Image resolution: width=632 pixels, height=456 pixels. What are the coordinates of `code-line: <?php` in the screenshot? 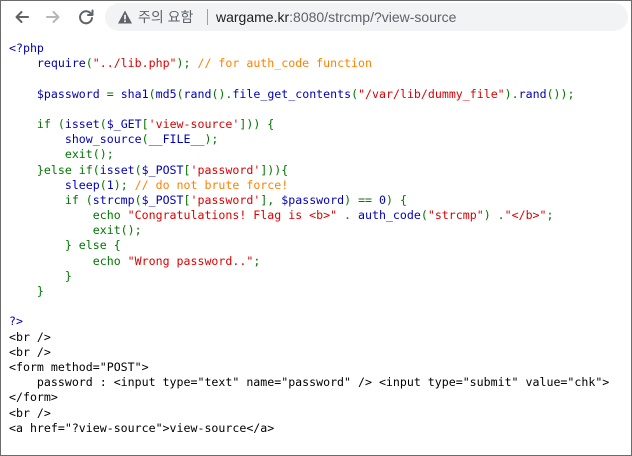 It's located at (309, 48).